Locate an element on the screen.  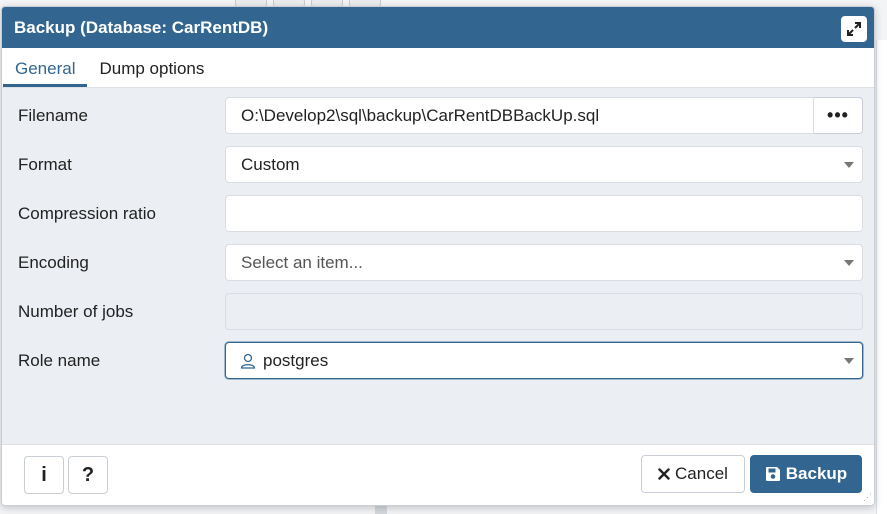
help-icon: ? is located at coordinates (88, 474).